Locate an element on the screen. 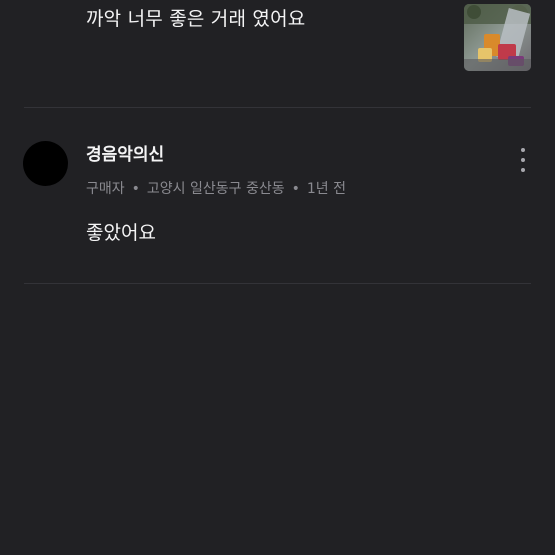 This screenshot has height=555, width=555. reviewer-location: 고양시 일산동구 중산동 is located at coordinates (215, 189).